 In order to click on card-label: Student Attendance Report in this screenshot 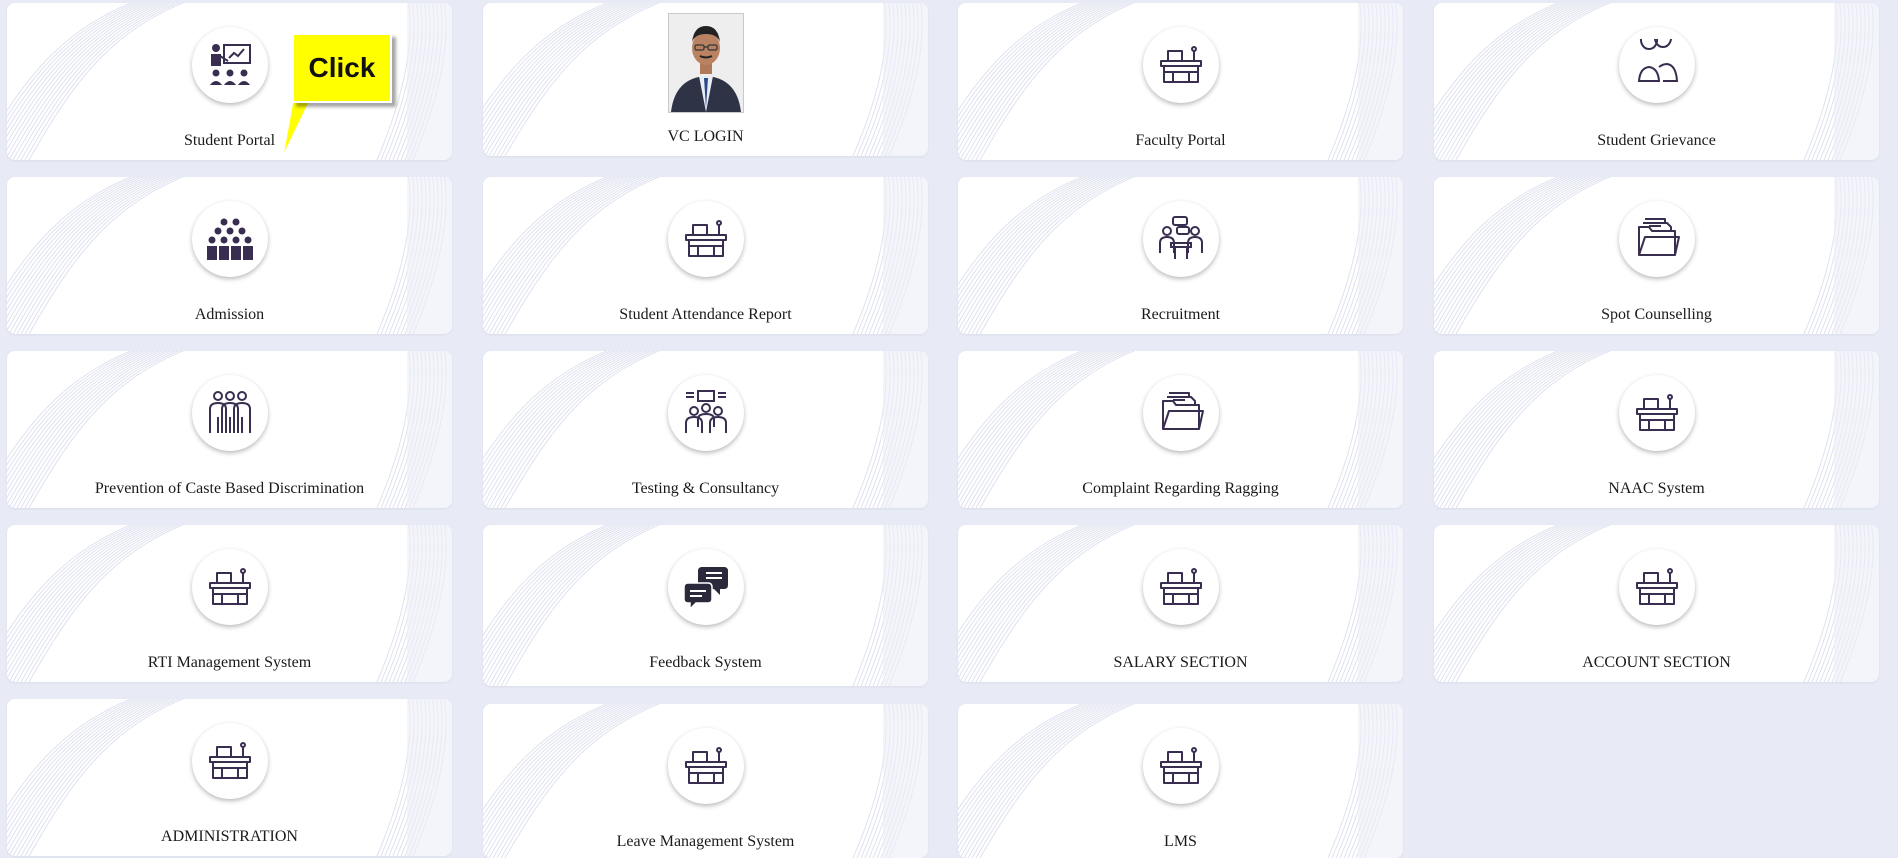, I will do `click(705, 314)`.